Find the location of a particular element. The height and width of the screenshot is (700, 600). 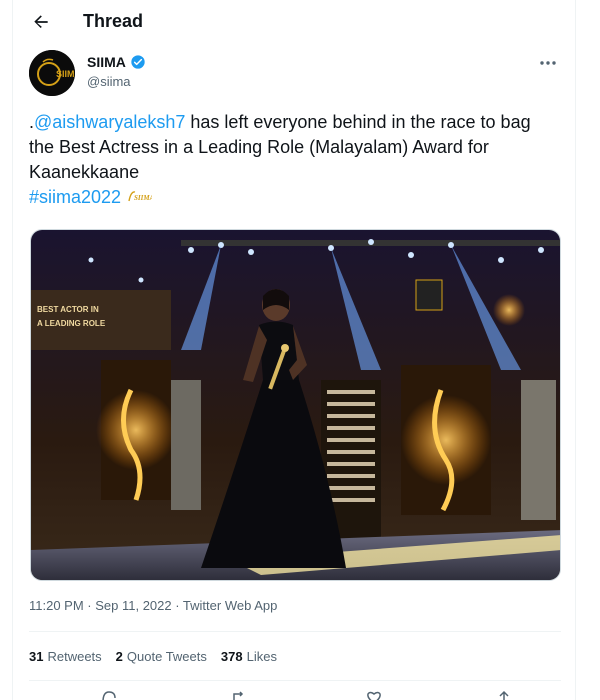

share-icon is located at coordinates (504, 695).